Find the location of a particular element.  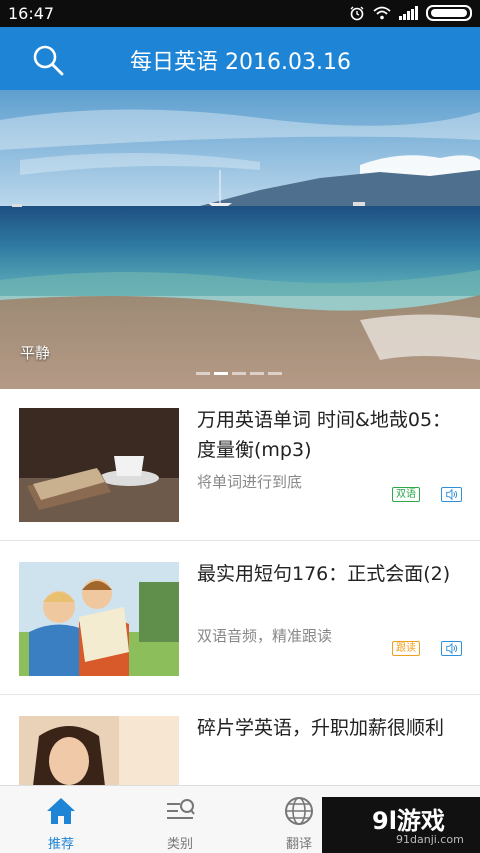

category-search-icon is located at coordinates (181, 809).